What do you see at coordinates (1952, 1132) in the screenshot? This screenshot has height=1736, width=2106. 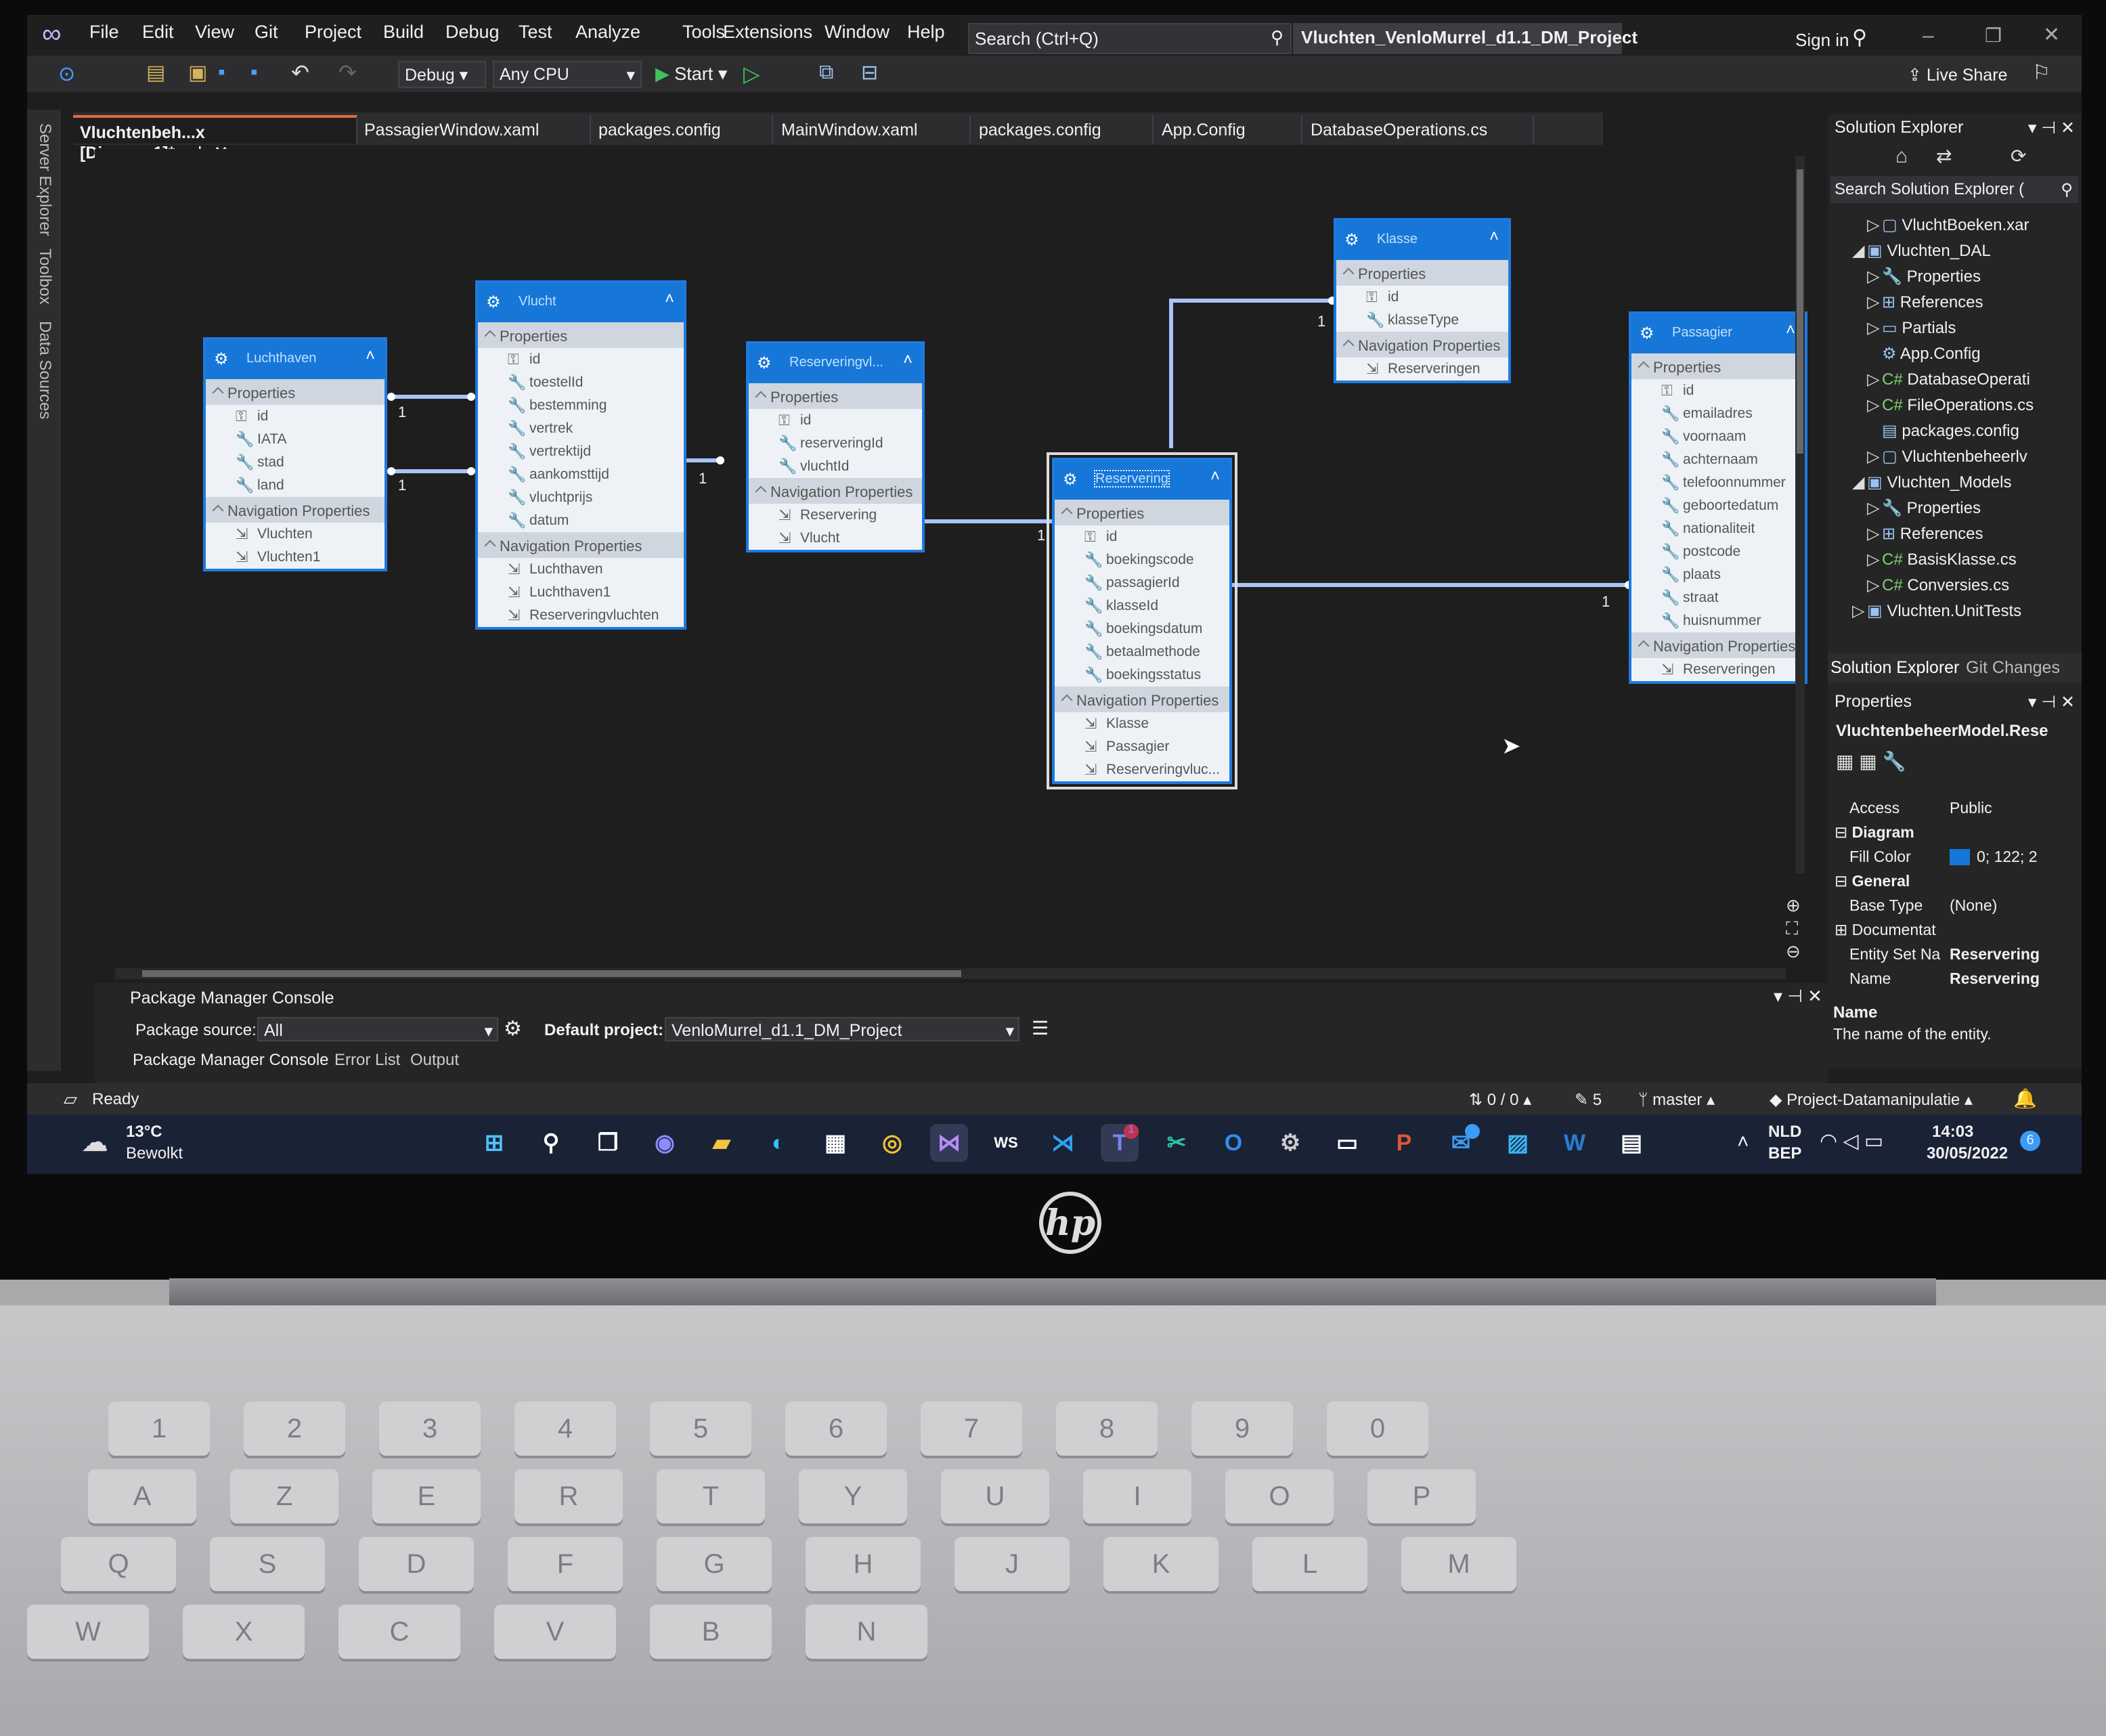 I see `clock-time: 14:03` at bounding box center [1952, 1132].